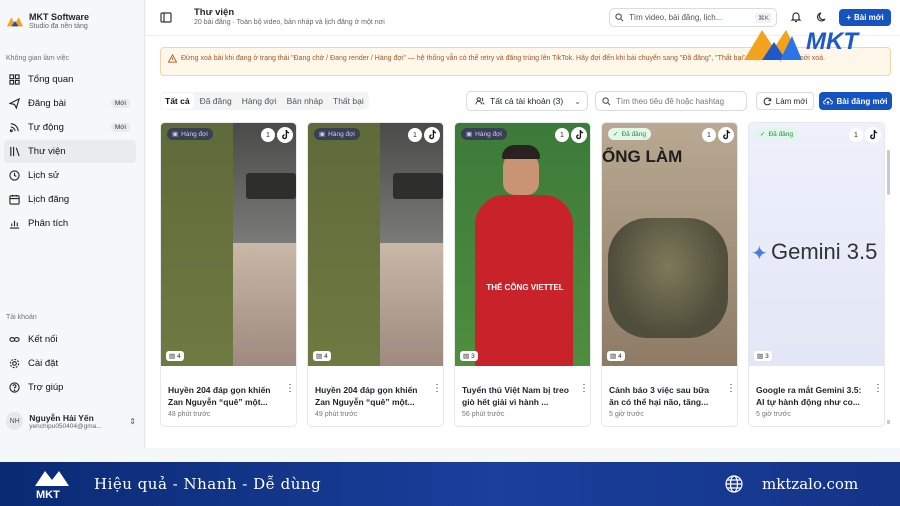 This screenshot has width=900, height=506. I want to click on sidebar-item-library: Thư viện, so click(70, 151).